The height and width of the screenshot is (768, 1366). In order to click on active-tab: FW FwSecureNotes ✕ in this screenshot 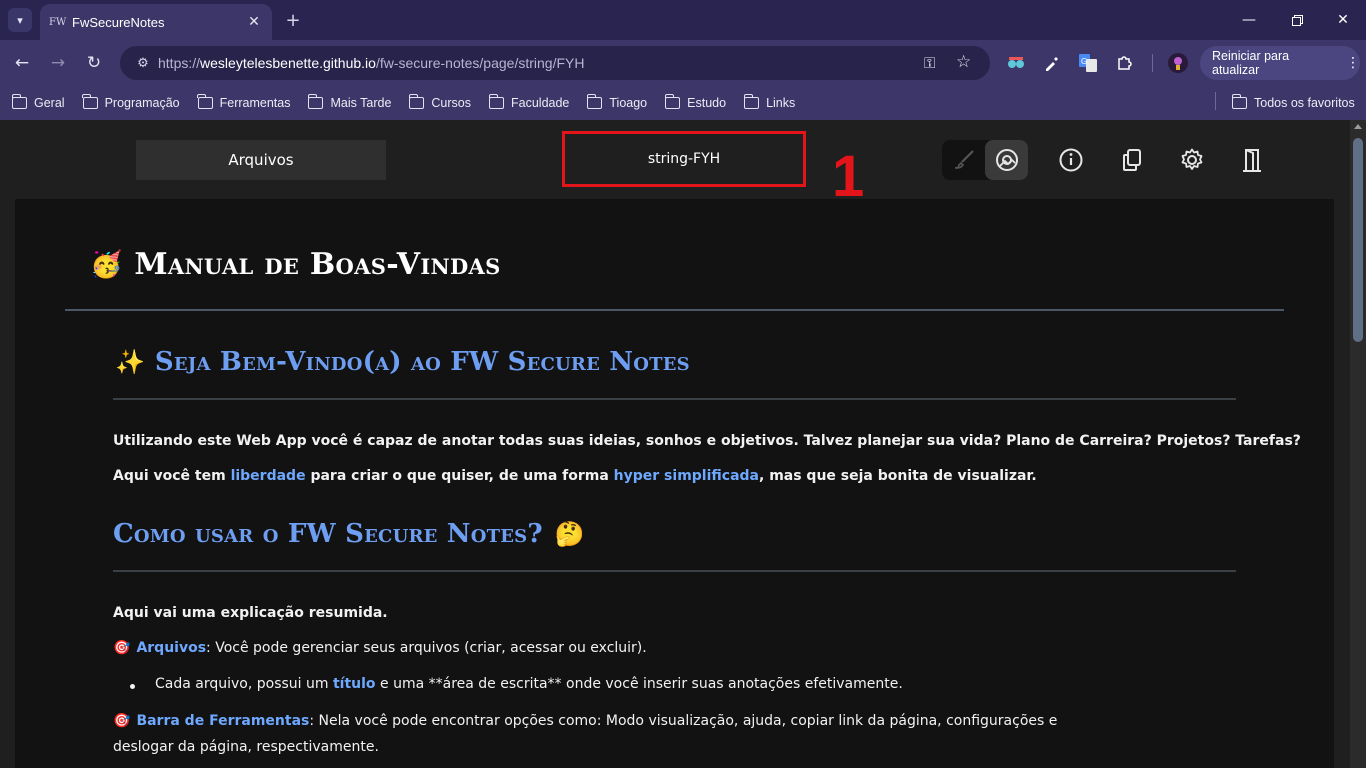, I will do `click(156, 22)`.